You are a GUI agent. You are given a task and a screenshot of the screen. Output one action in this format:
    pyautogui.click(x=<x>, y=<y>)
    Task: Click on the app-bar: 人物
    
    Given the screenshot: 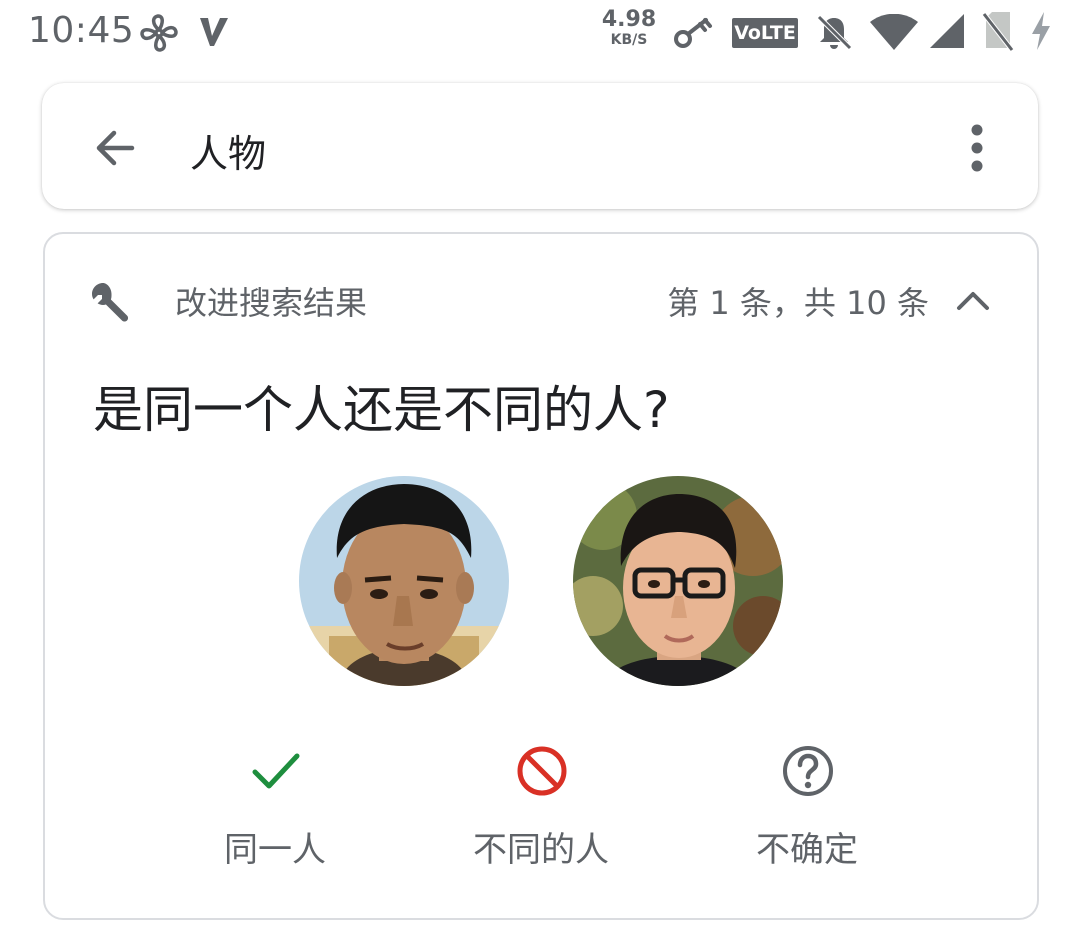 What is the action you would take?
    pyautogui.click(x=540, y=146)
    